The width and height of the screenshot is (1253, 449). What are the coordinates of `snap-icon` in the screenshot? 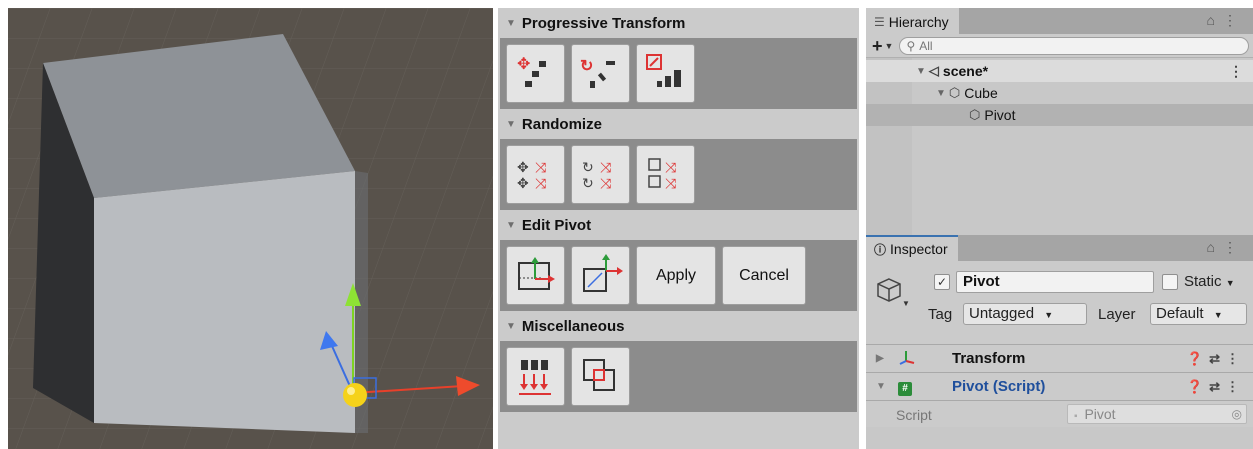 It's located at (598, 374).